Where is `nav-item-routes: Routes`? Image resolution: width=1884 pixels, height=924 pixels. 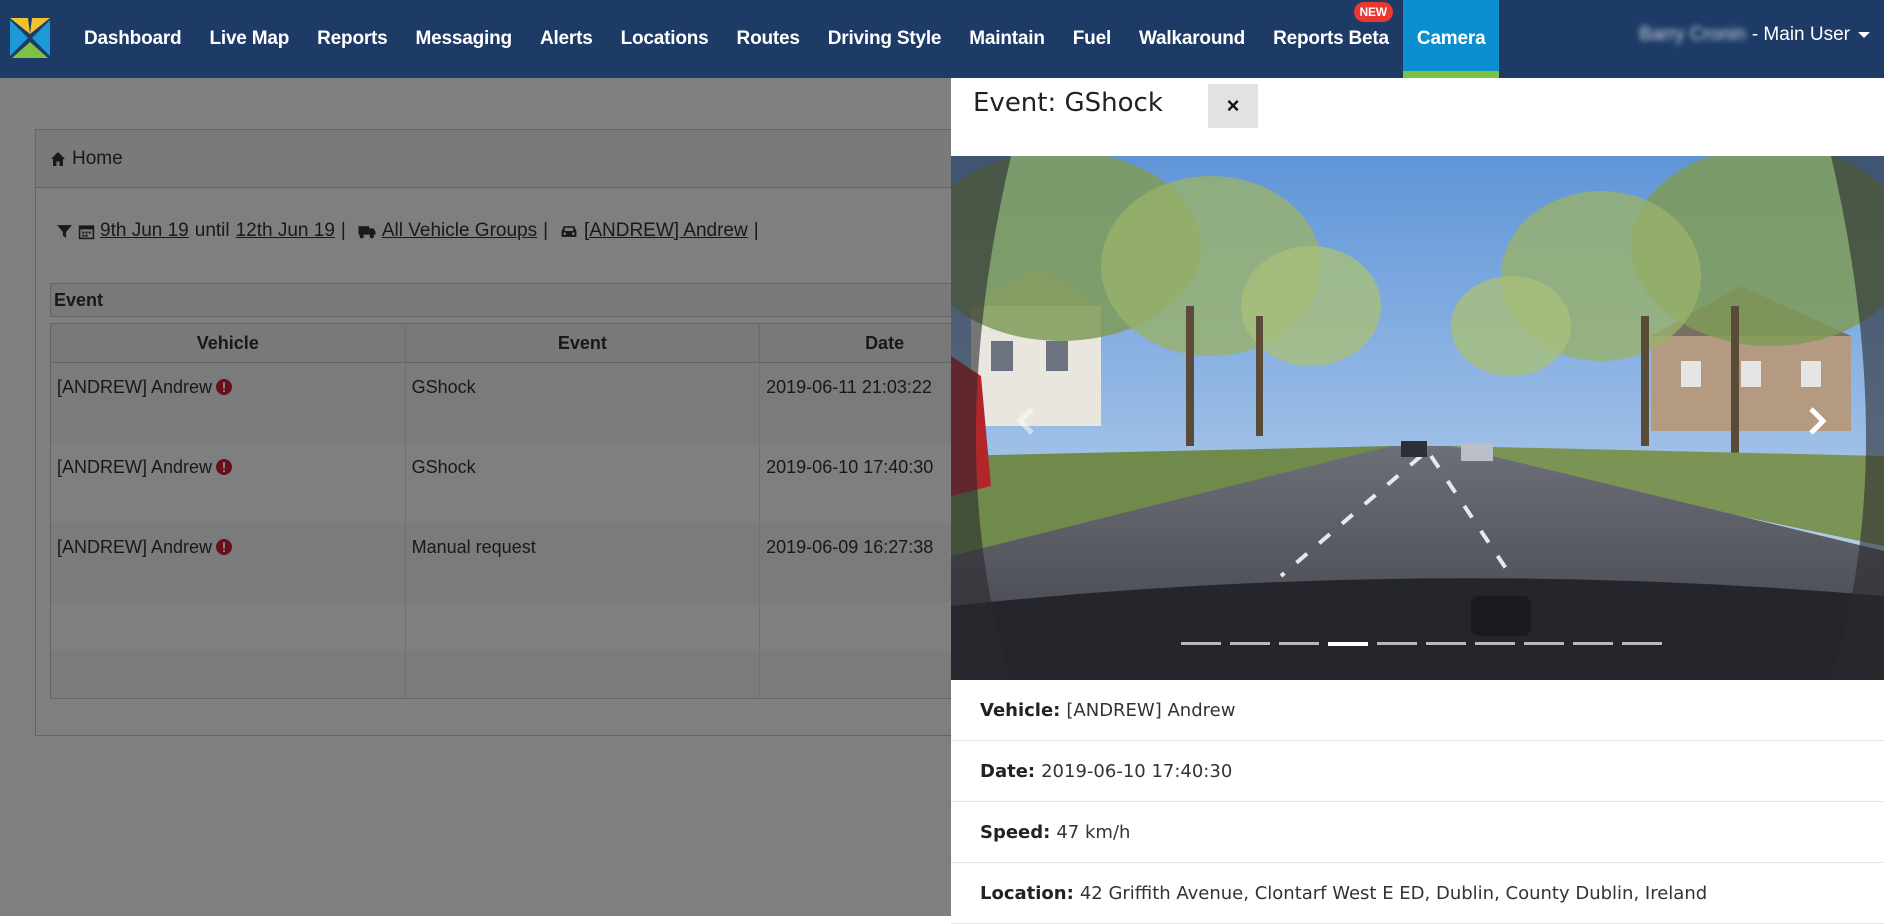
nav-item-routes: Routes is located at coordinates (768, 39).